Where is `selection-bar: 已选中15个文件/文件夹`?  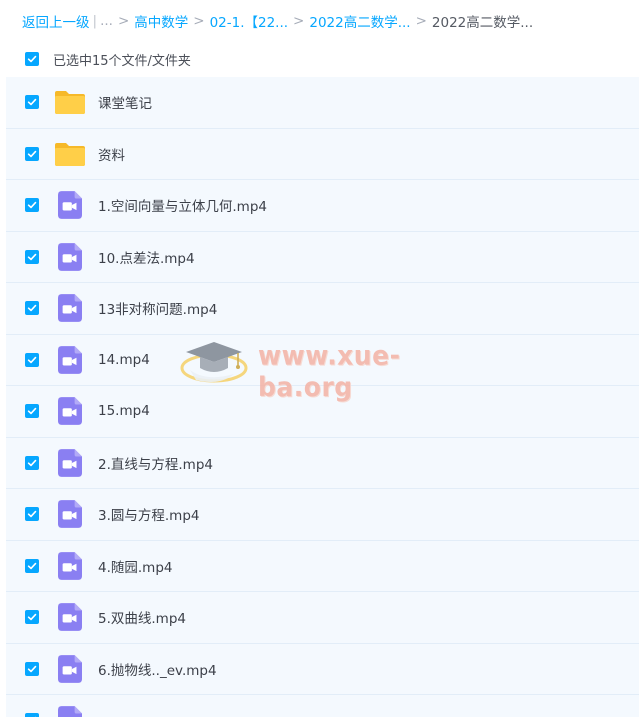
selection-bar: 已选中15个文件/文件夹 is located at coordinates (319, 59).